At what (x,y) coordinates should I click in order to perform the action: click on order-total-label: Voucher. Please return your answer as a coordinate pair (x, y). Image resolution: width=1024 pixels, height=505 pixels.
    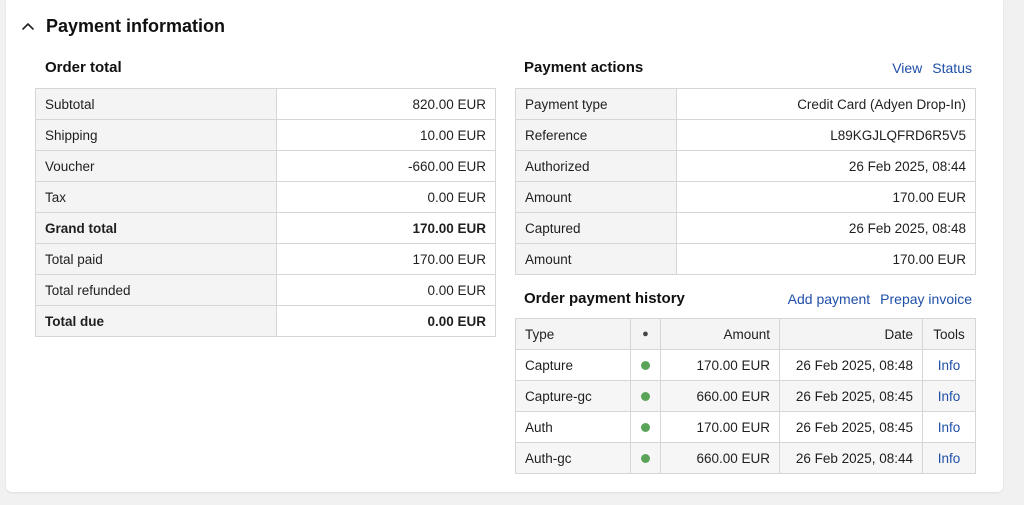
    Looking at the image, I should click on (156, 166).